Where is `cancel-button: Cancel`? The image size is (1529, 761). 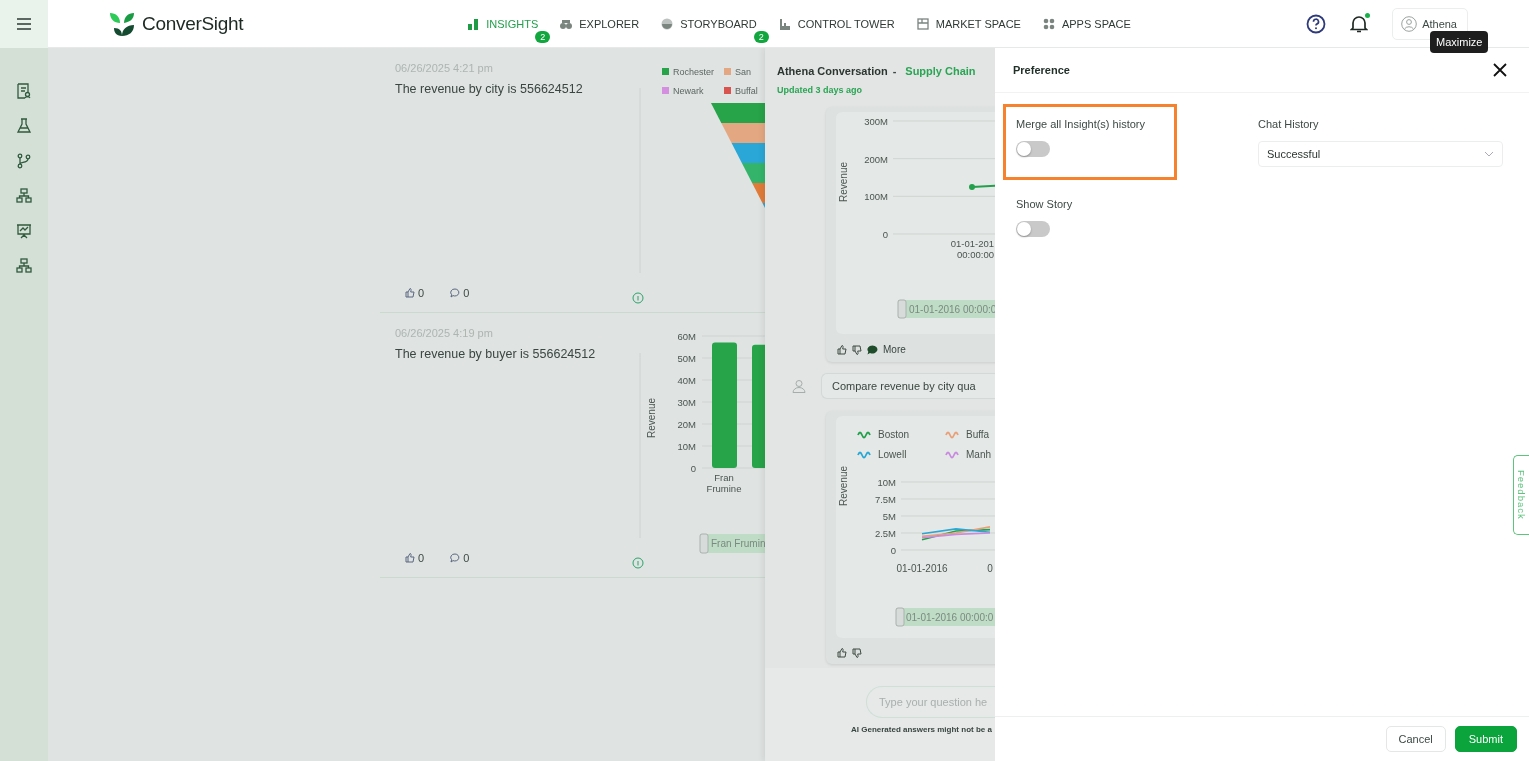 cancel-button: Cancel is located at coordinates (1415, 739).